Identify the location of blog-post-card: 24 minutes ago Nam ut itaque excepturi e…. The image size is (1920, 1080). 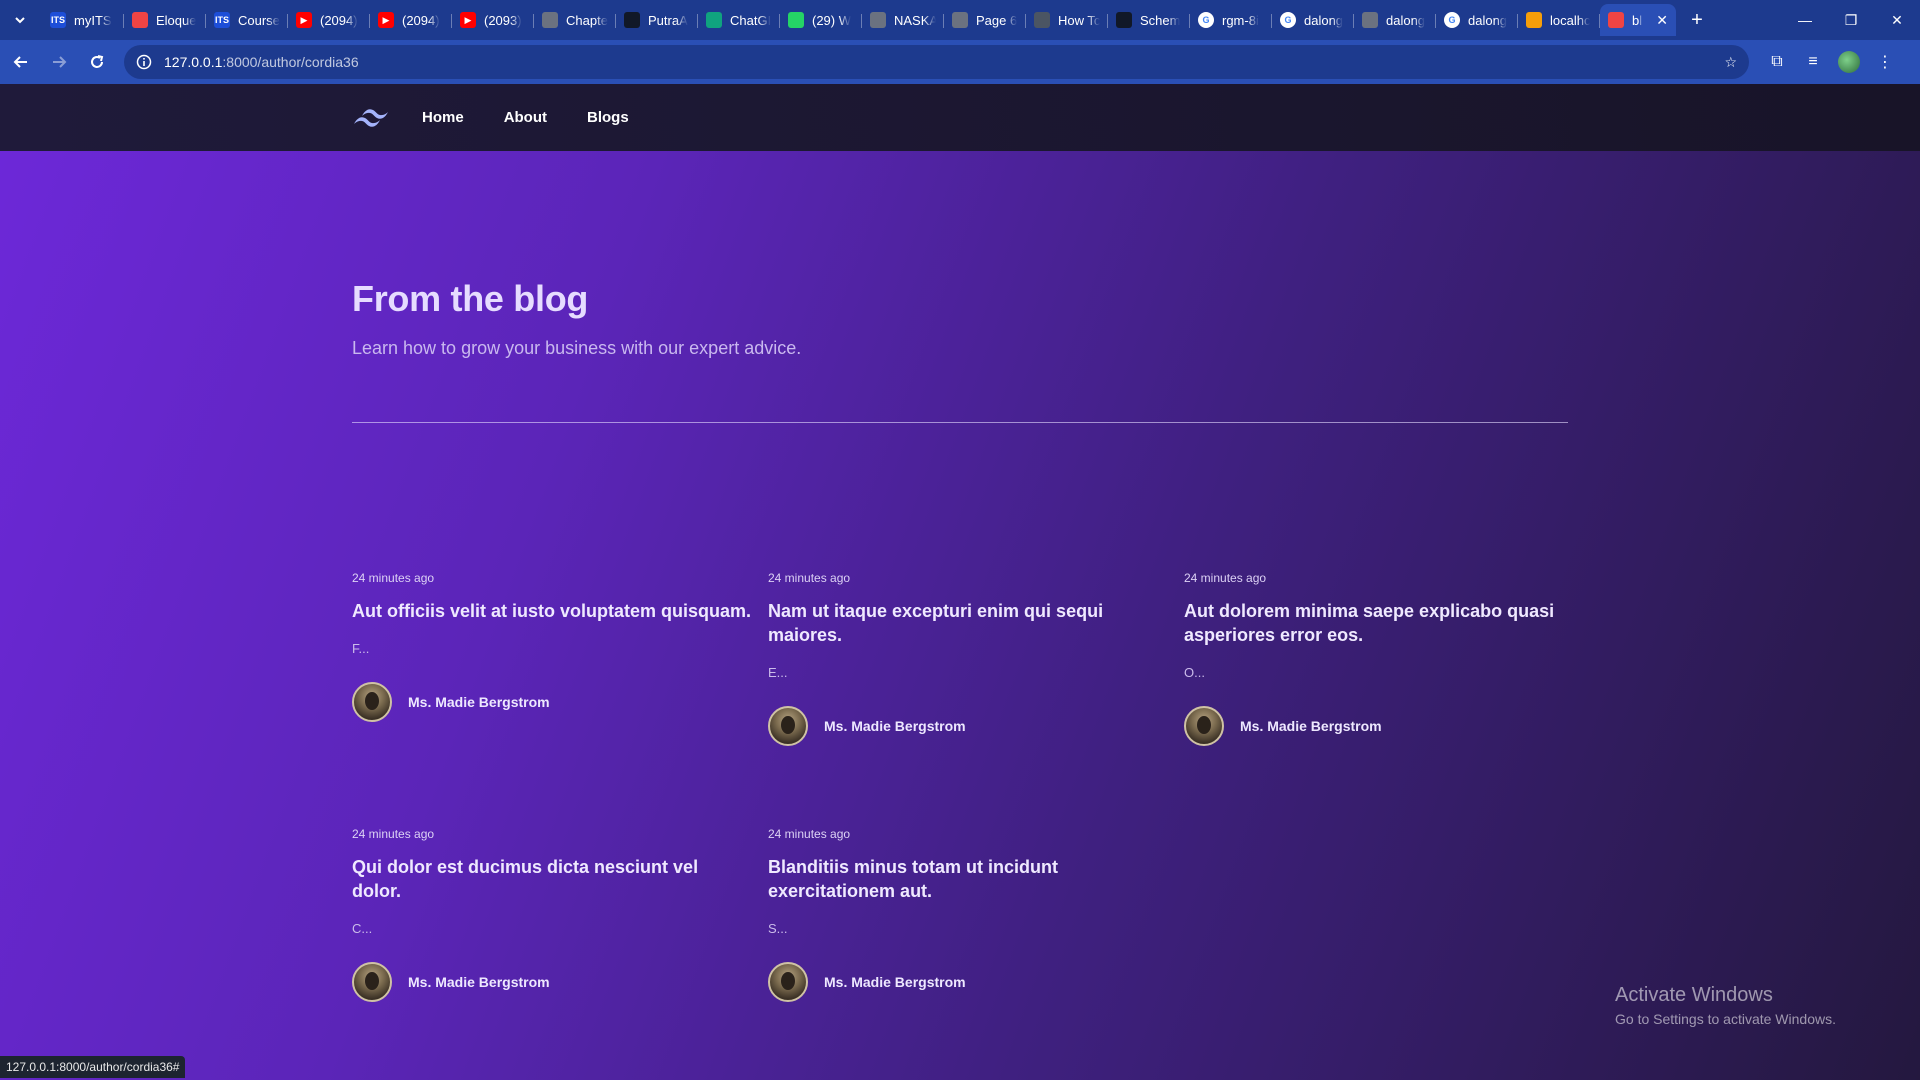
(968, 658).